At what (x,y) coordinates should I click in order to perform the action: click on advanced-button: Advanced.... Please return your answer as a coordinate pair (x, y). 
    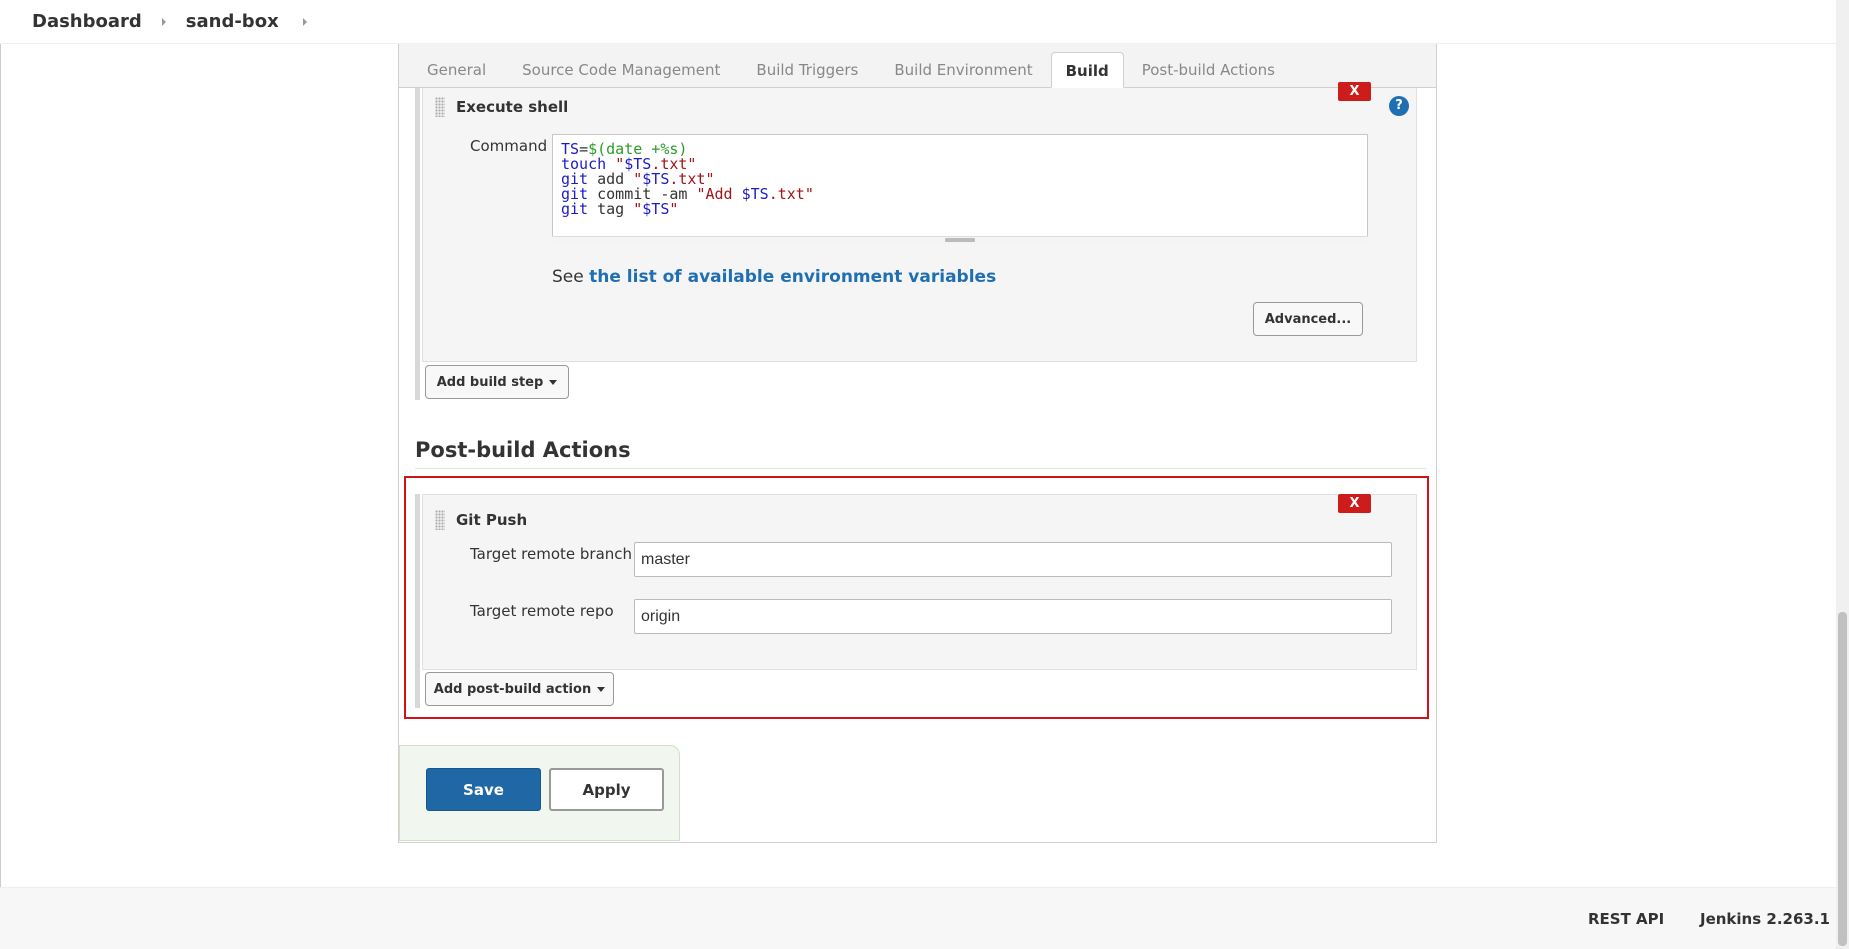
    Looking at the image, I should click on (1308, 319).